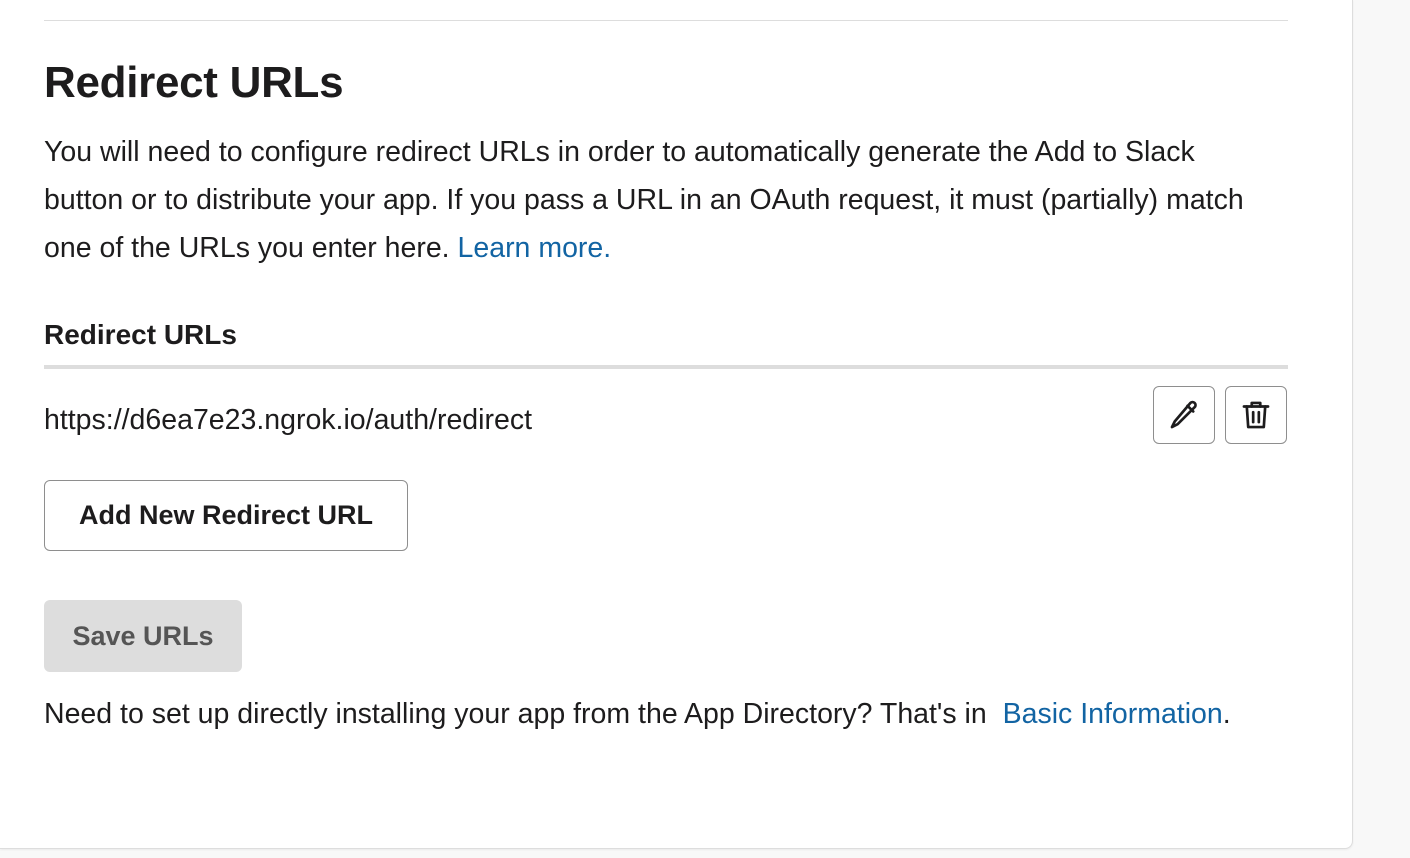 The image size is (1410, 858). What do you see at coordinates (143, 636) in the screenshot?
I see `save-urls-button: Save URLs` at bounding box center [143, 636].